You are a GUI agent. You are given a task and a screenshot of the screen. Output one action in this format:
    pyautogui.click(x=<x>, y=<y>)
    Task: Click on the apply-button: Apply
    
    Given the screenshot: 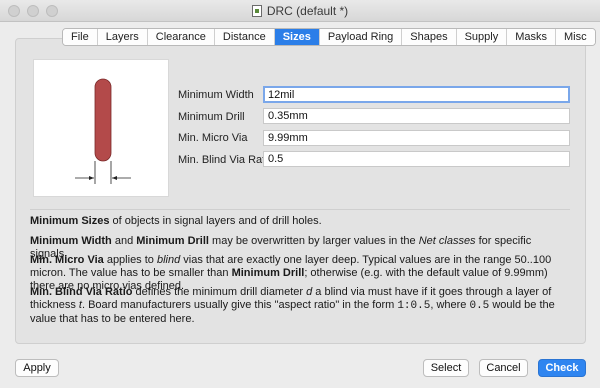 What is the action you would take?
    pyautogui.click(x=37, y=368)
    